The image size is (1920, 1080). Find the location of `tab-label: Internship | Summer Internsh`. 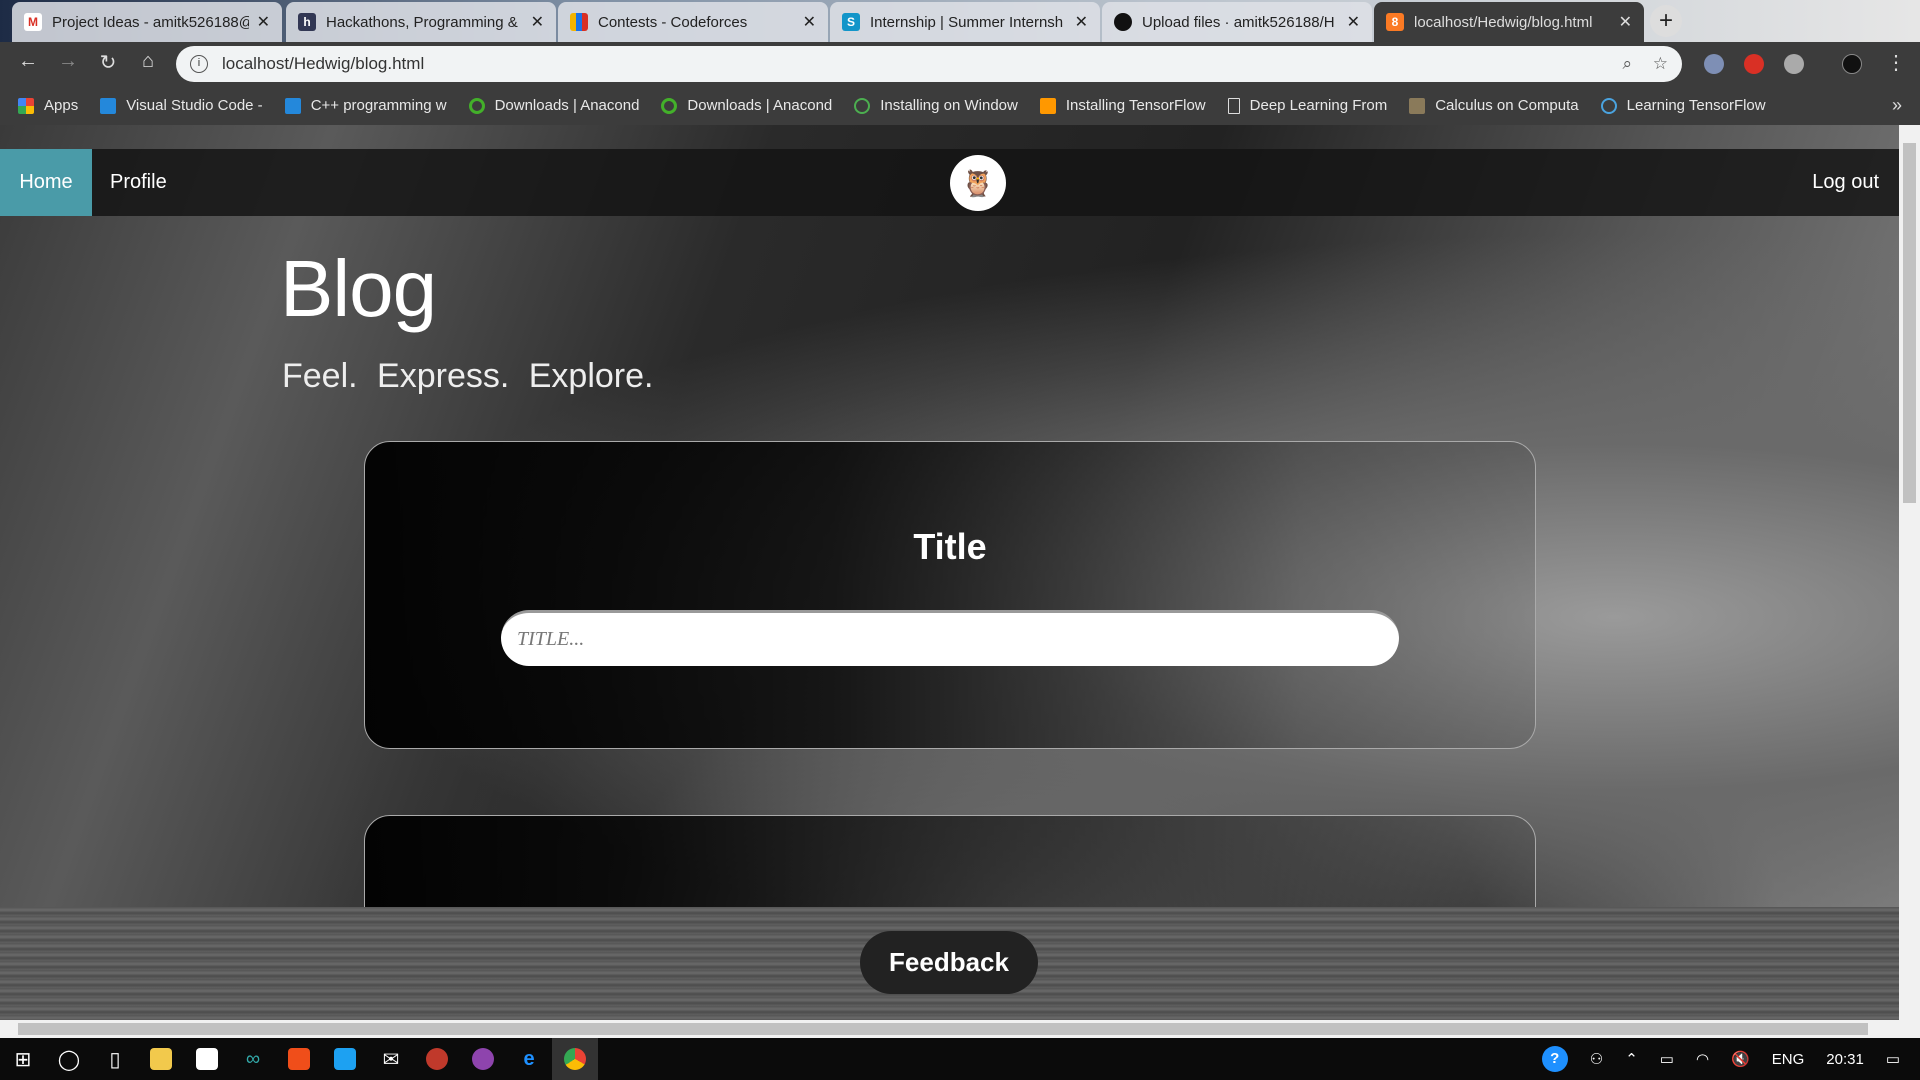

tab-label: Internship | Summer Internsh is located at coordinates (967, 22).